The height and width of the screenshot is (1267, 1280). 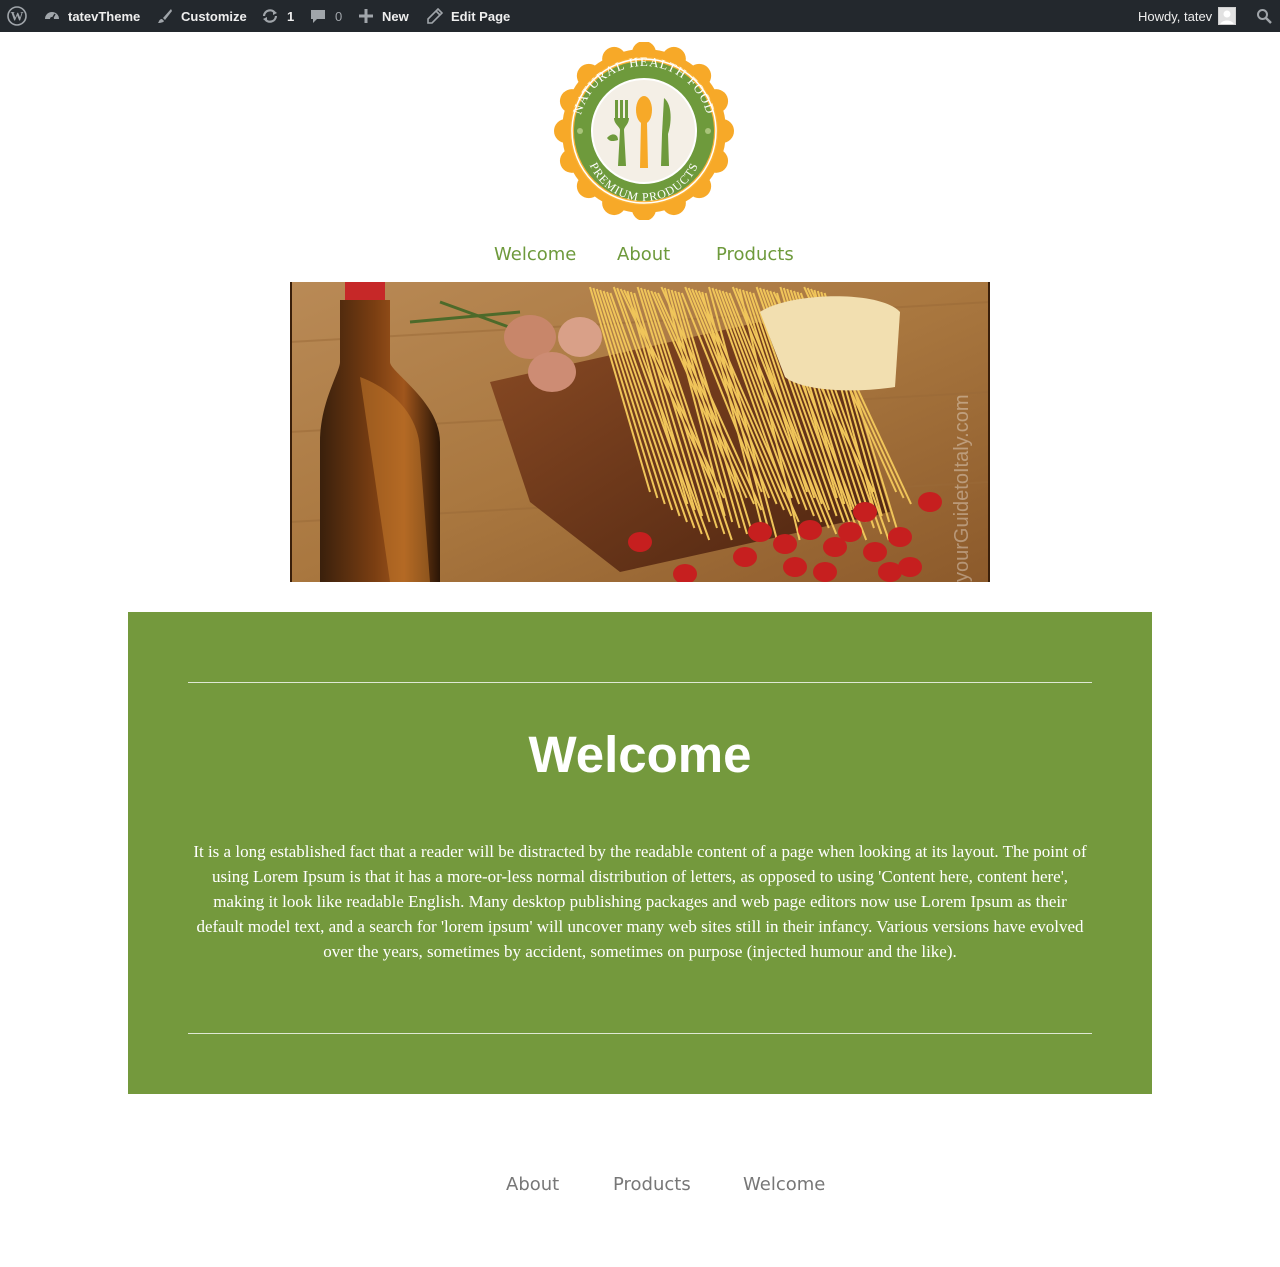 What do you see at coordinates (1264, 16) in the screenshot?
I see `search-icon` at bounding box center [1264, 16].